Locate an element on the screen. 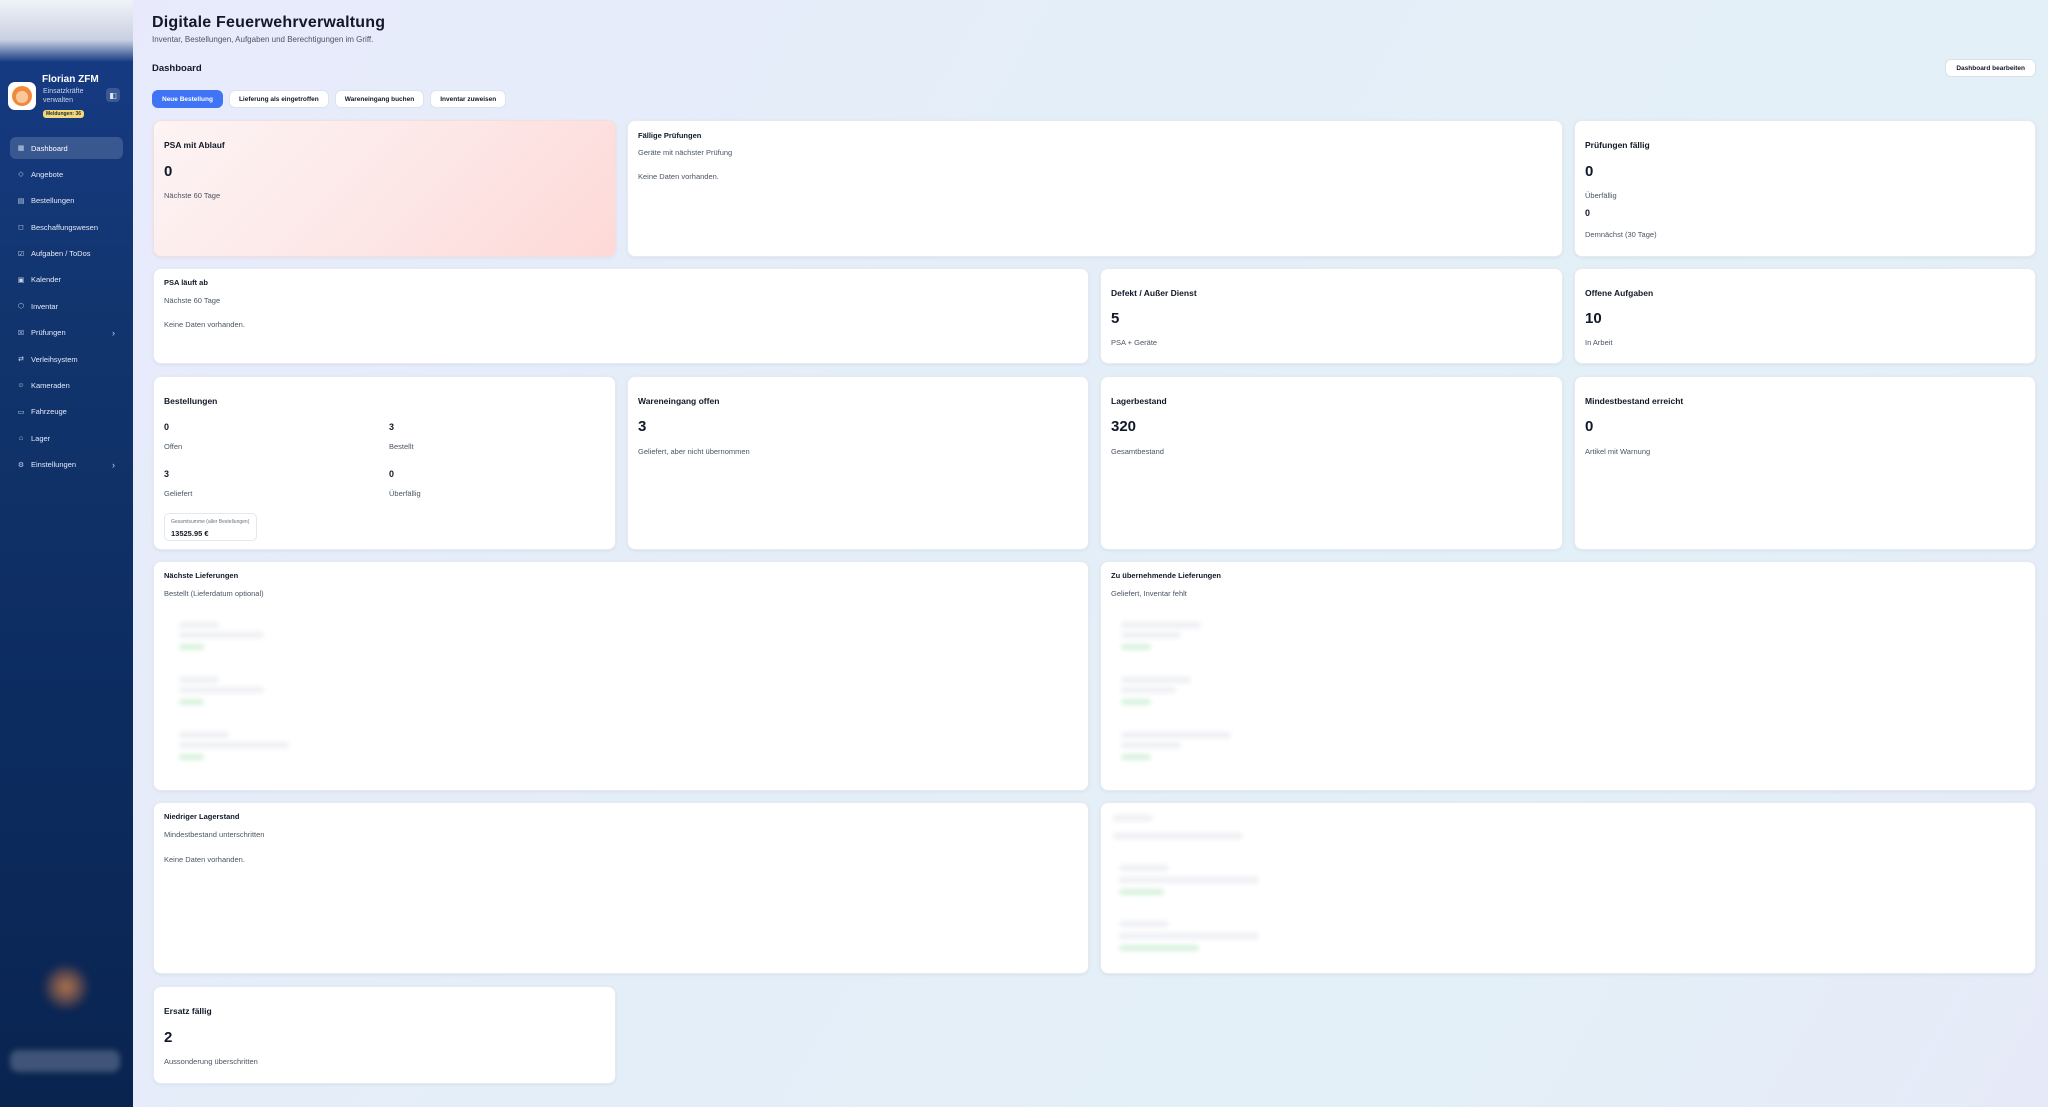 The width and height of the screenshot is (2048, 1107). package-icon: ⬡ is located at coordinates (21, 307).